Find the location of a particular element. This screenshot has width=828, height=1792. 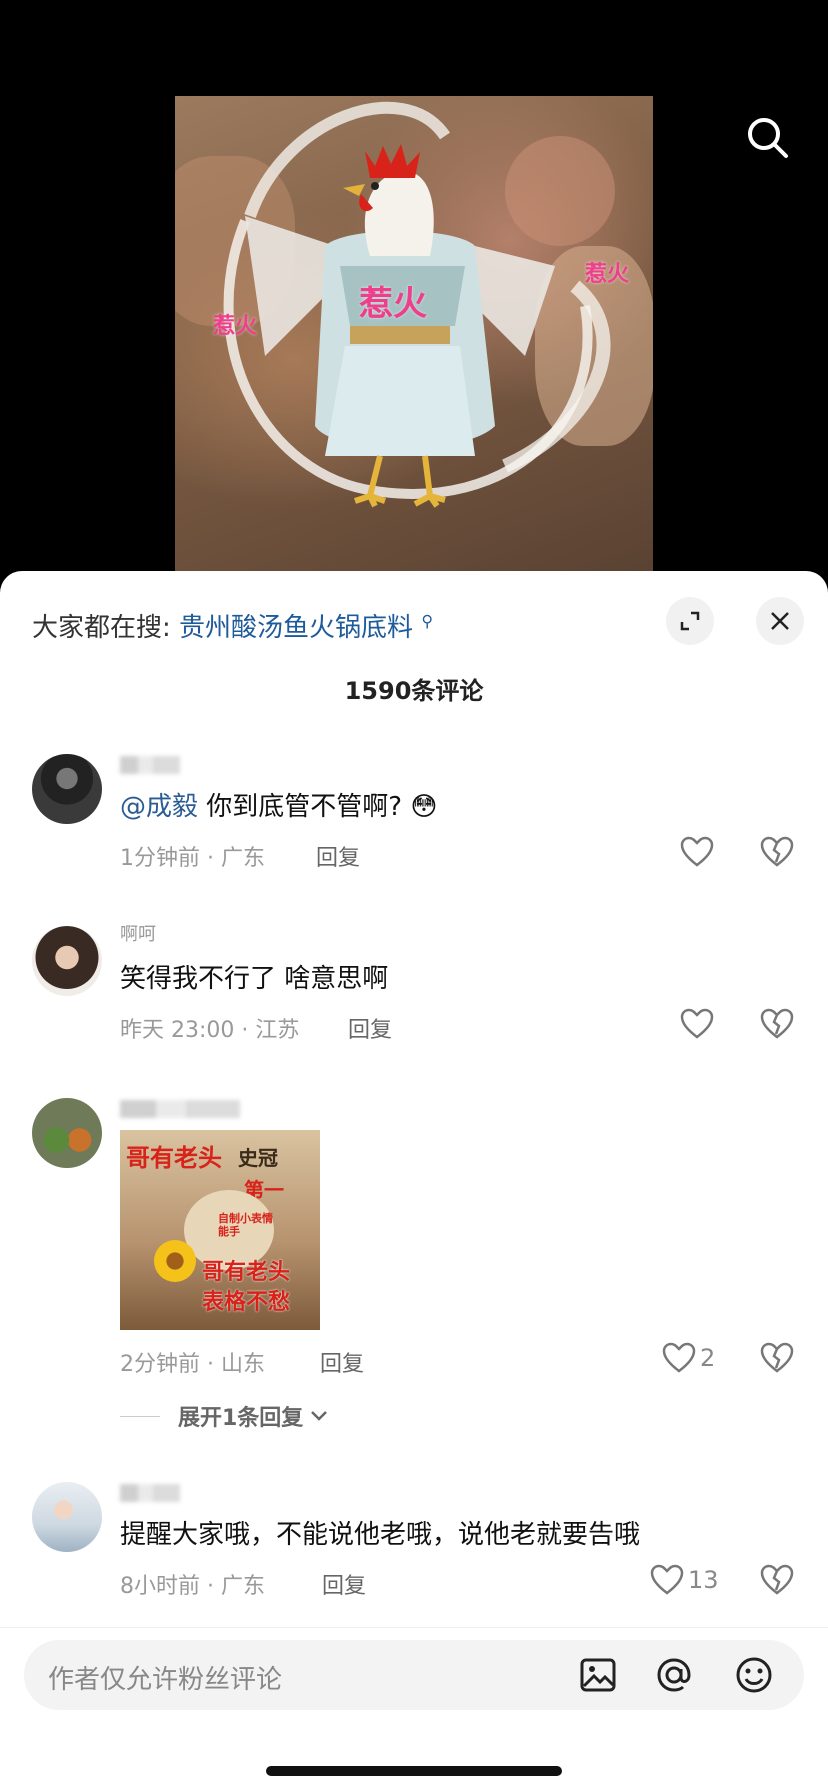

expand-replies-label: 展开1条回复 is located at coordinates (241, 1418).